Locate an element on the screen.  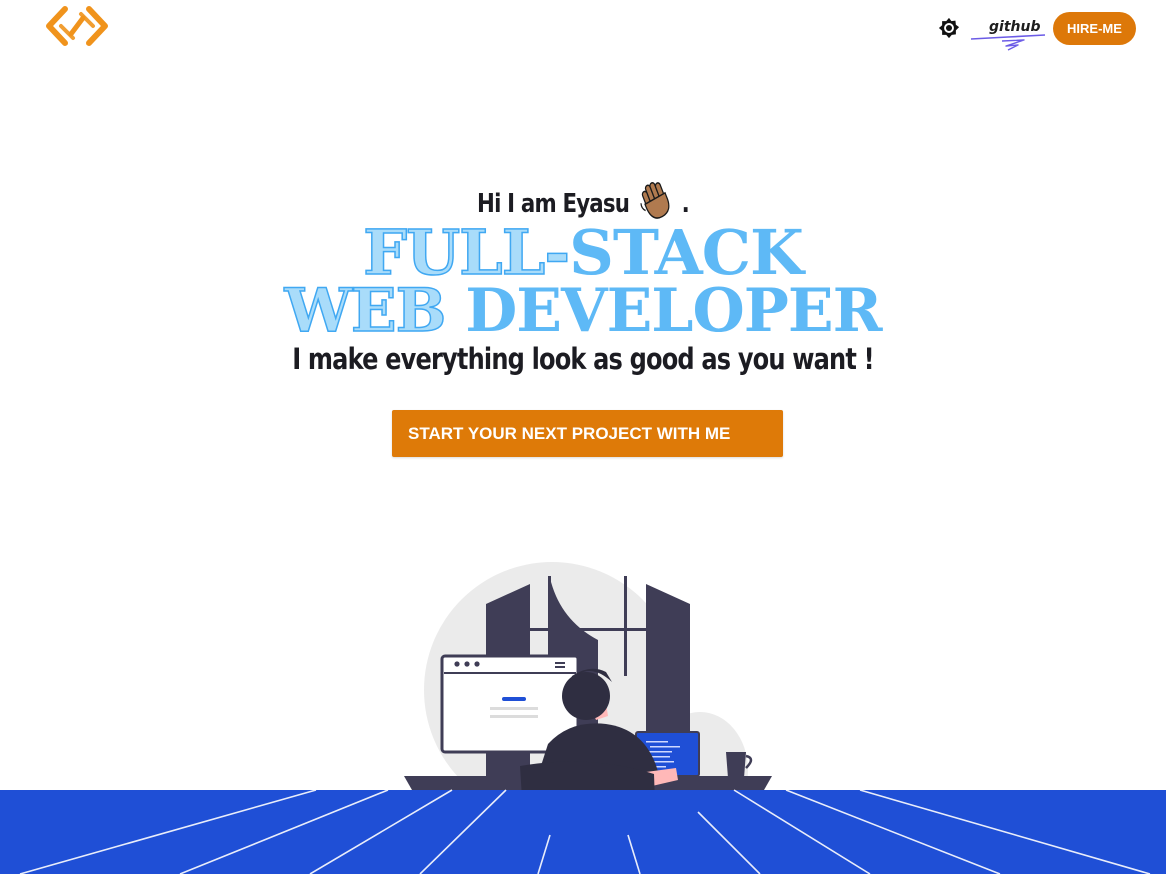
start-project-button: START YOUR NEXT PROJECT WITH ME is located at coordinates (587, 433).